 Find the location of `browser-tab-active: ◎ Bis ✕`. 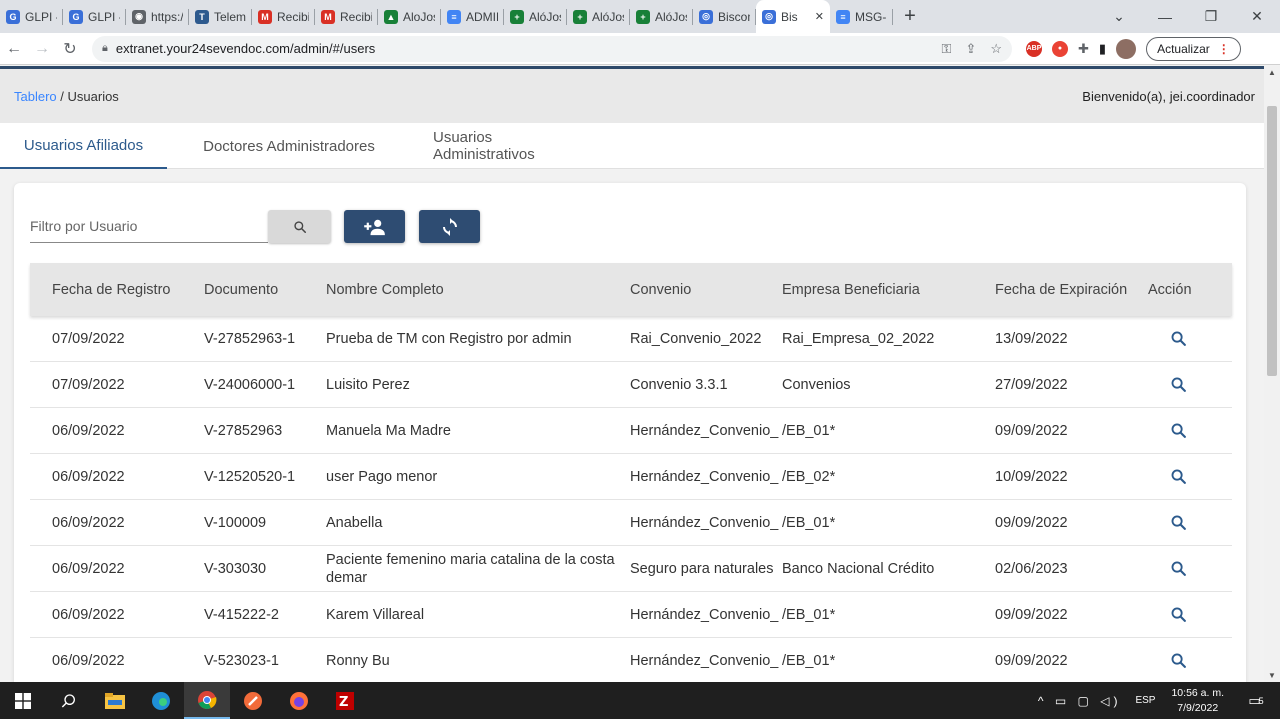

browser-tab-active: ◎ Bis ✕ is located at coordinates (793, 16).